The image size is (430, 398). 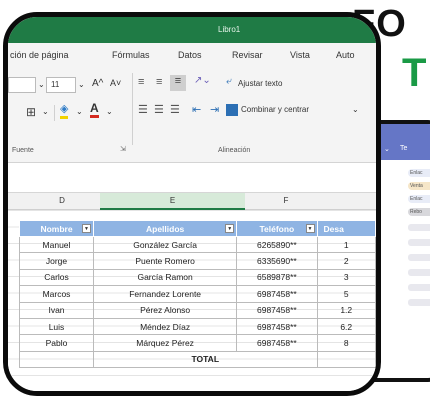 I want to click on table-row: Carlos García Ramon 6589878** 3, so click(x=197, y=277).